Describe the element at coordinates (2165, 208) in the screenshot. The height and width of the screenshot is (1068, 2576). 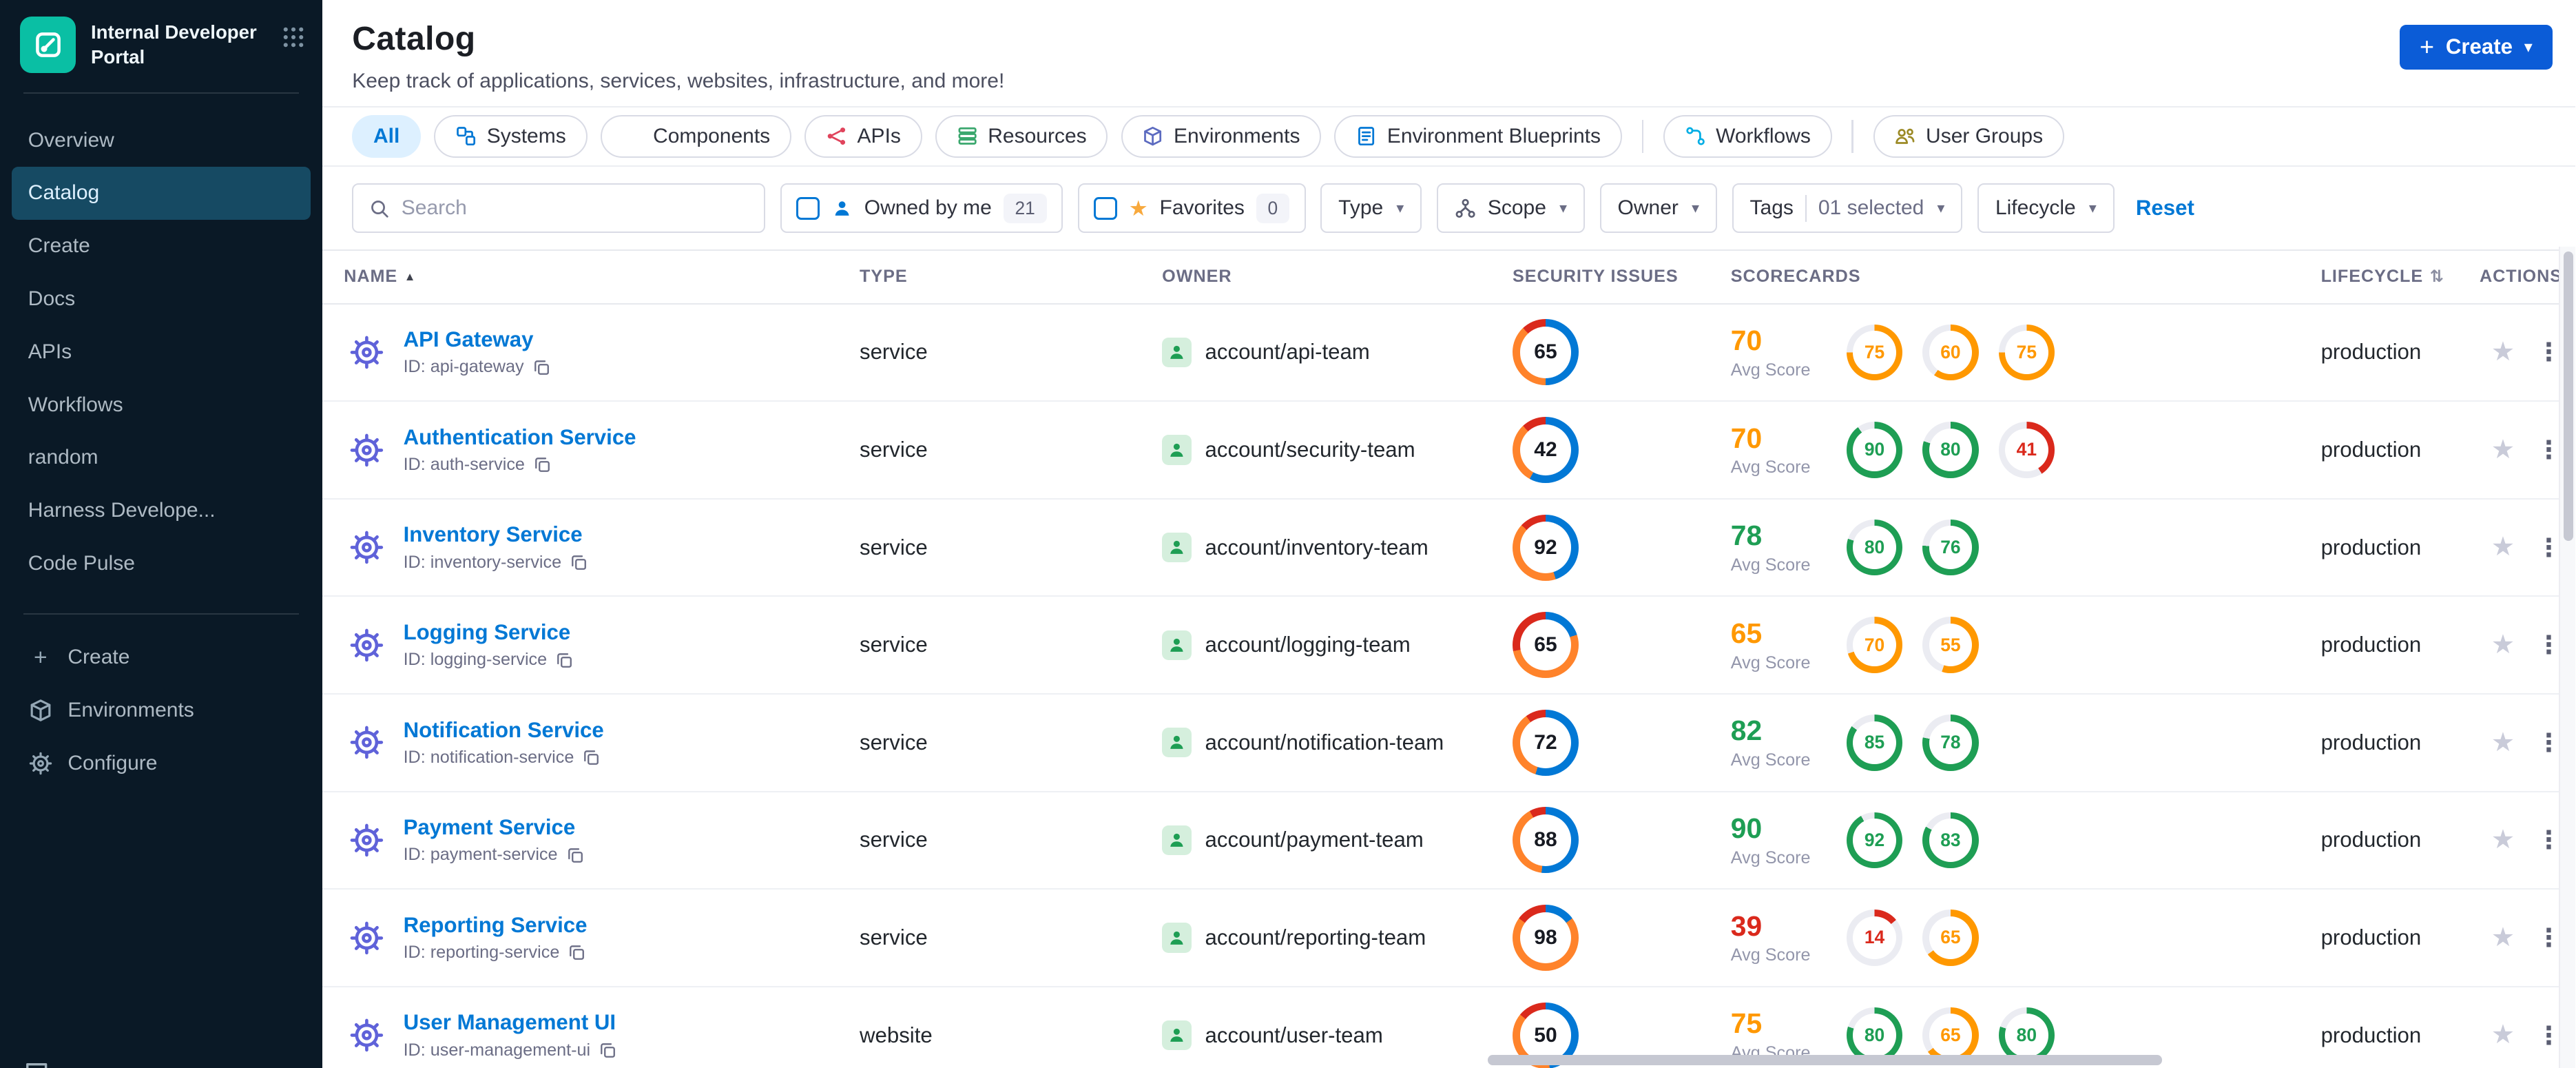
I see `reset-filters-link: Reset` at that location.